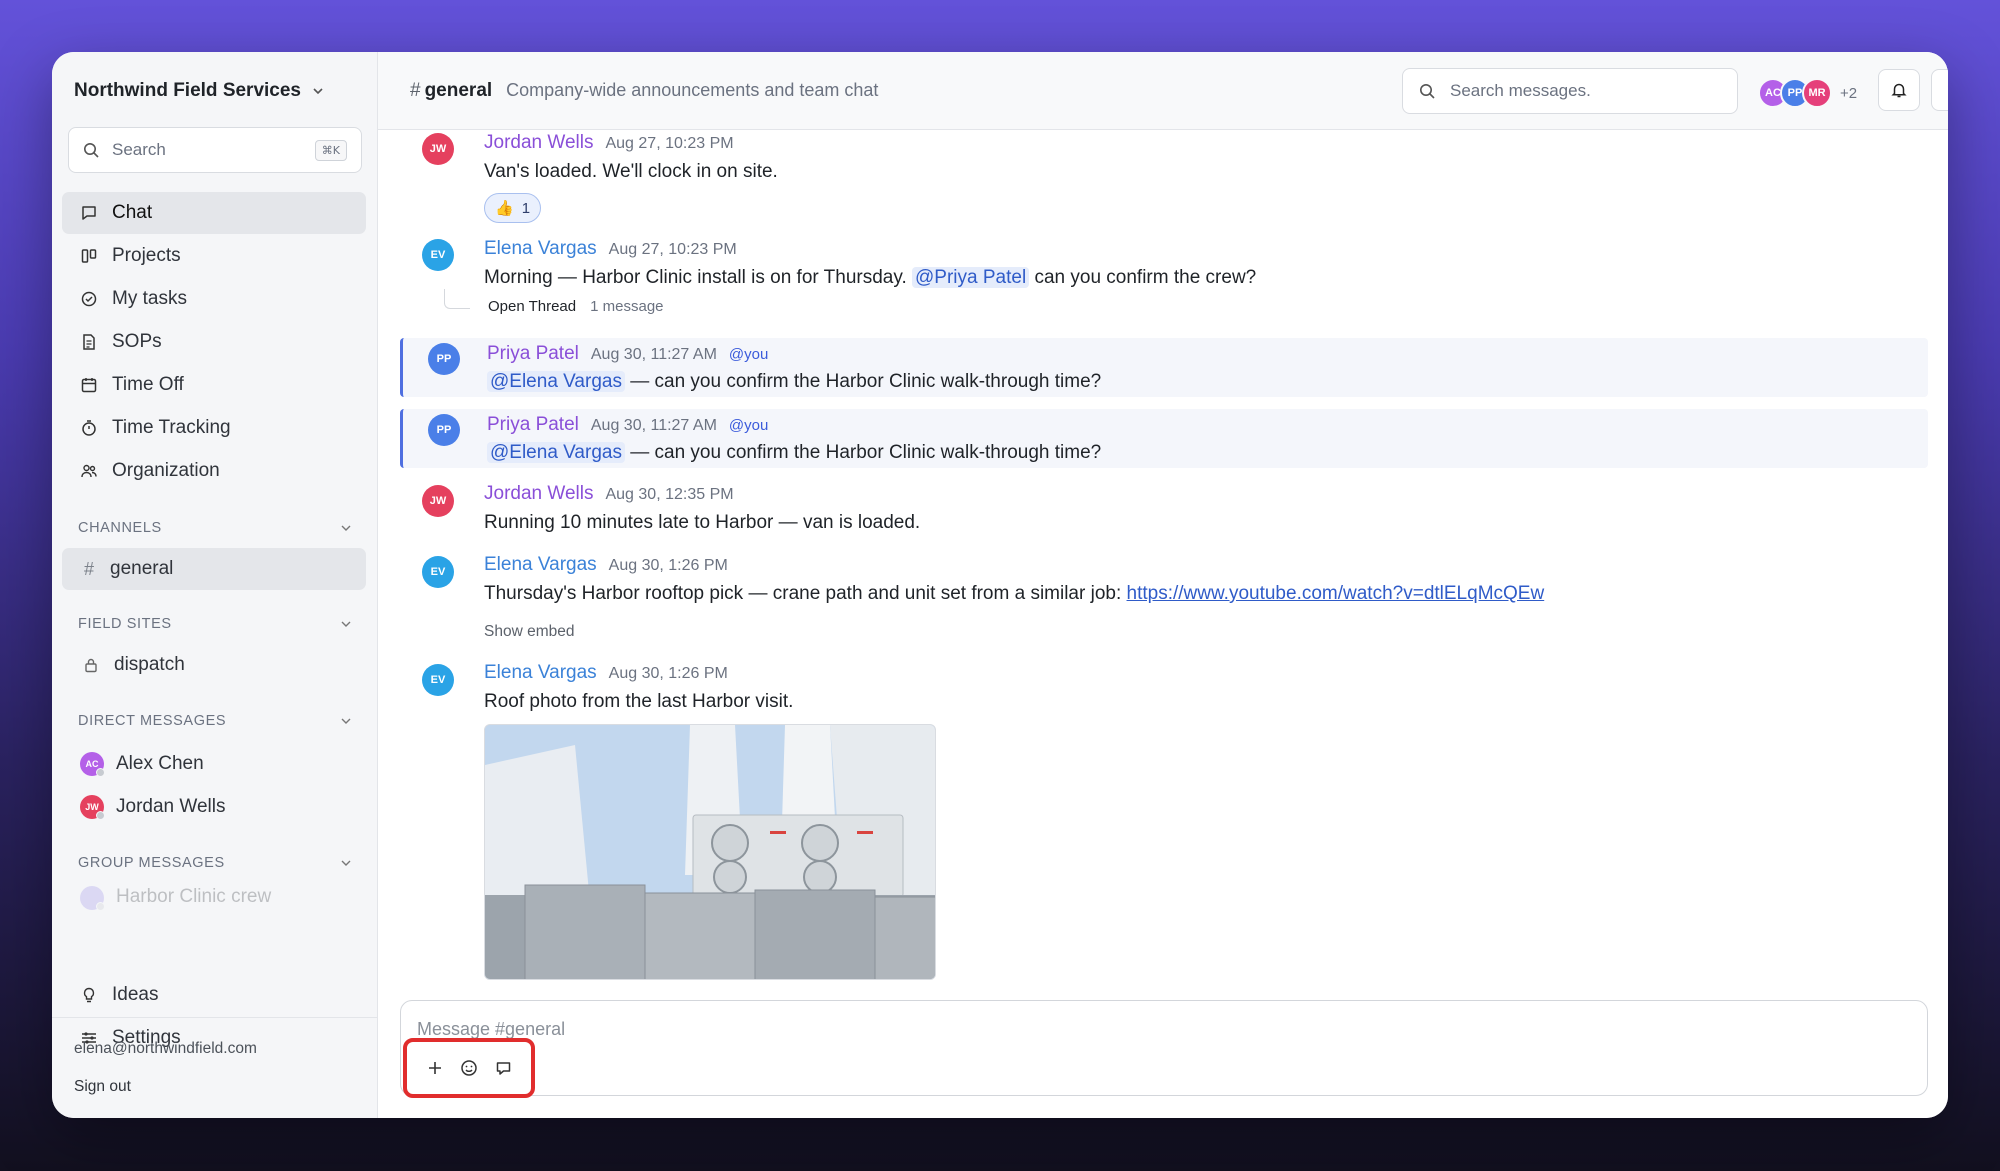  I want to click on section-group-messages: GROUP MESSAGES, so click(215, 863).